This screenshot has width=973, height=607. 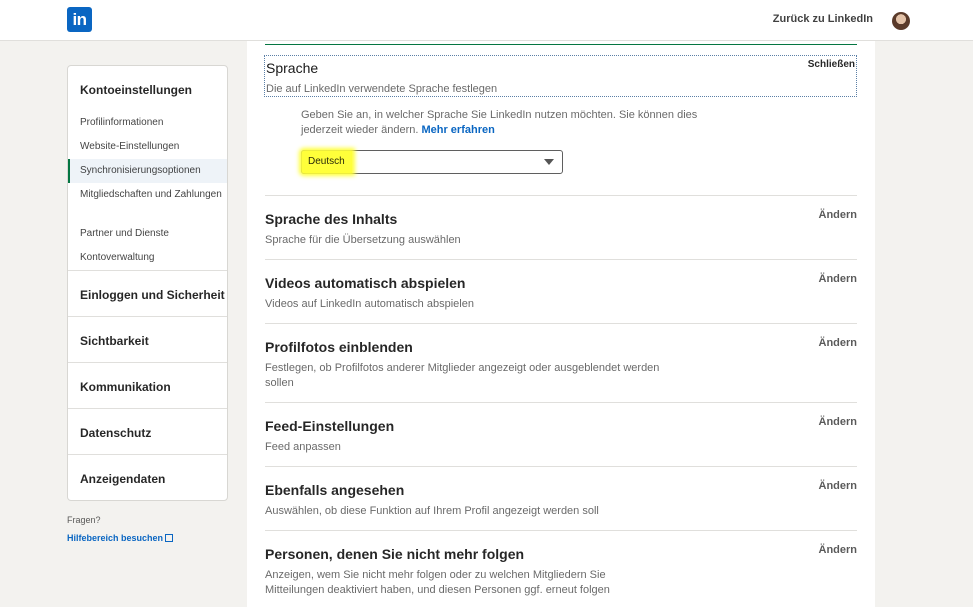 I want to click on avatar, so click(x=901, y=21).